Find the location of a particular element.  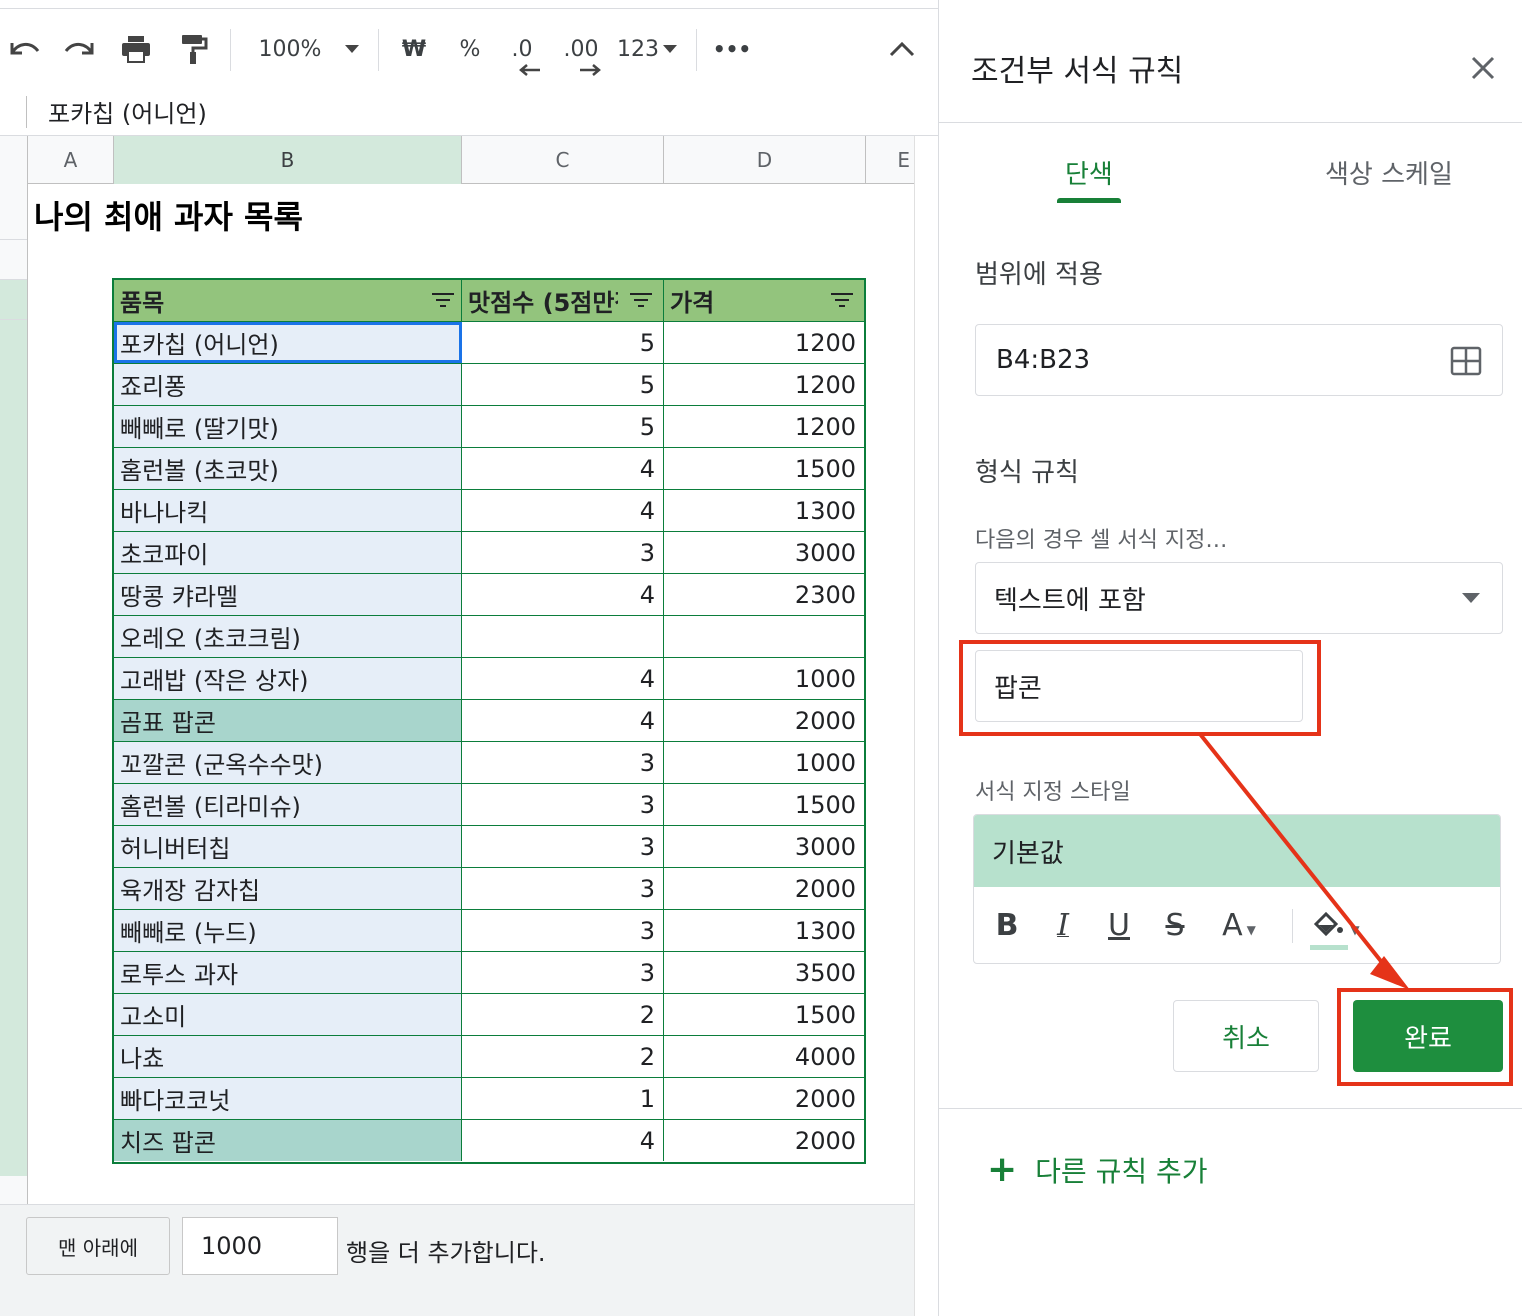

price-cell: 4000 is located at coordinates (764, 1056).